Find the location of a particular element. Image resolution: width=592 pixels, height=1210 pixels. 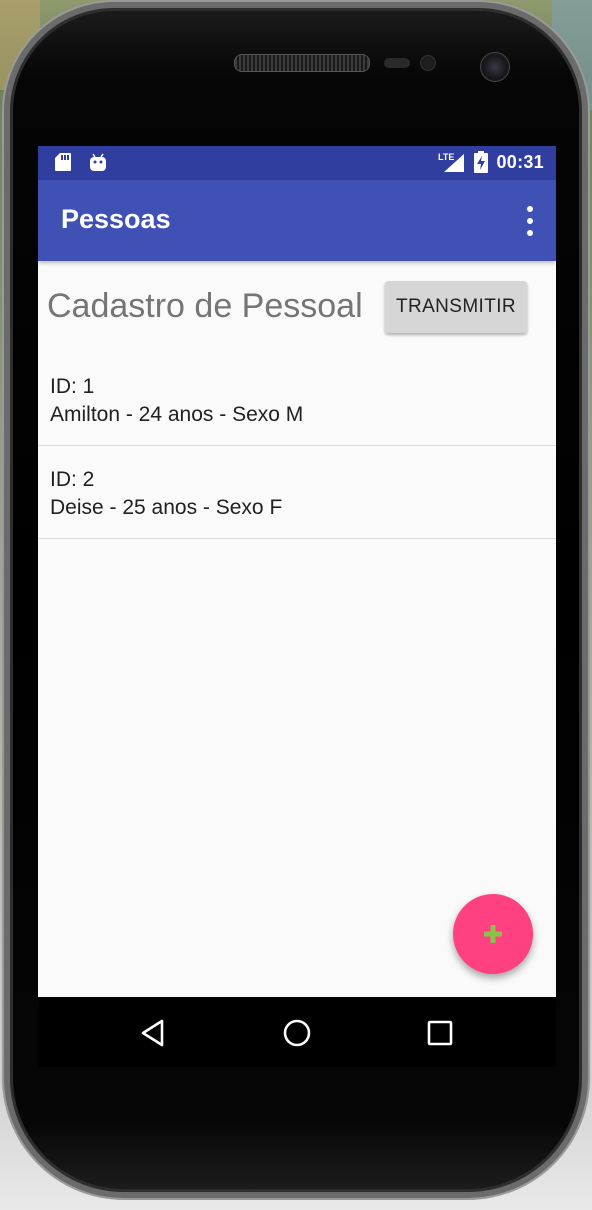

light-sensor is located at coordinates (428, 63).